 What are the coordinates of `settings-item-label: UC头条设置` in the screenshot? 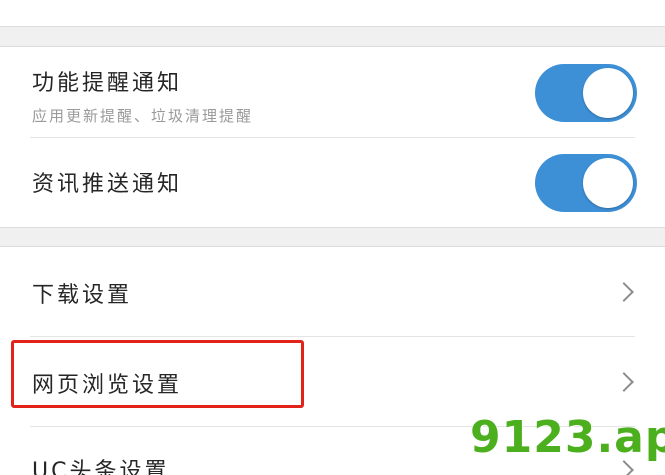 It's located at (101, 467).